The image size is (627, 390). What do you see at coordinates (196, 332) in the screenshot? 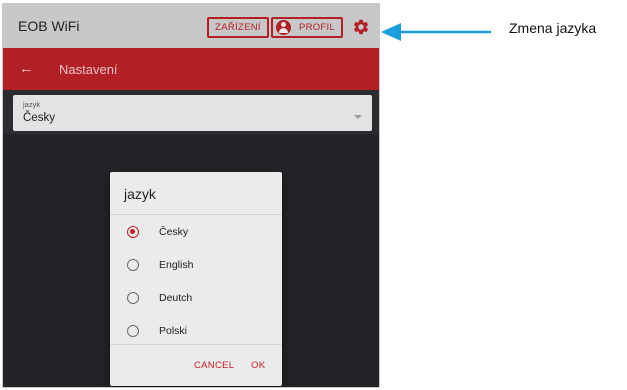
I see `language-option-polski: Polski` at bounding box center [196, 332].